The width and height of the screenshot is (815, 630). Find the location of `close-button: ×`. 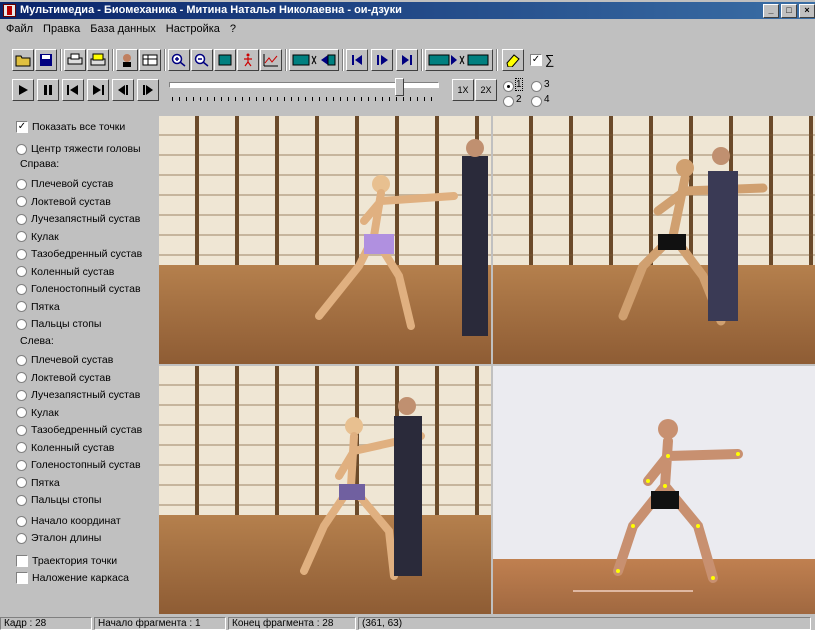

close-button: × is located at coordinates (807, 11).